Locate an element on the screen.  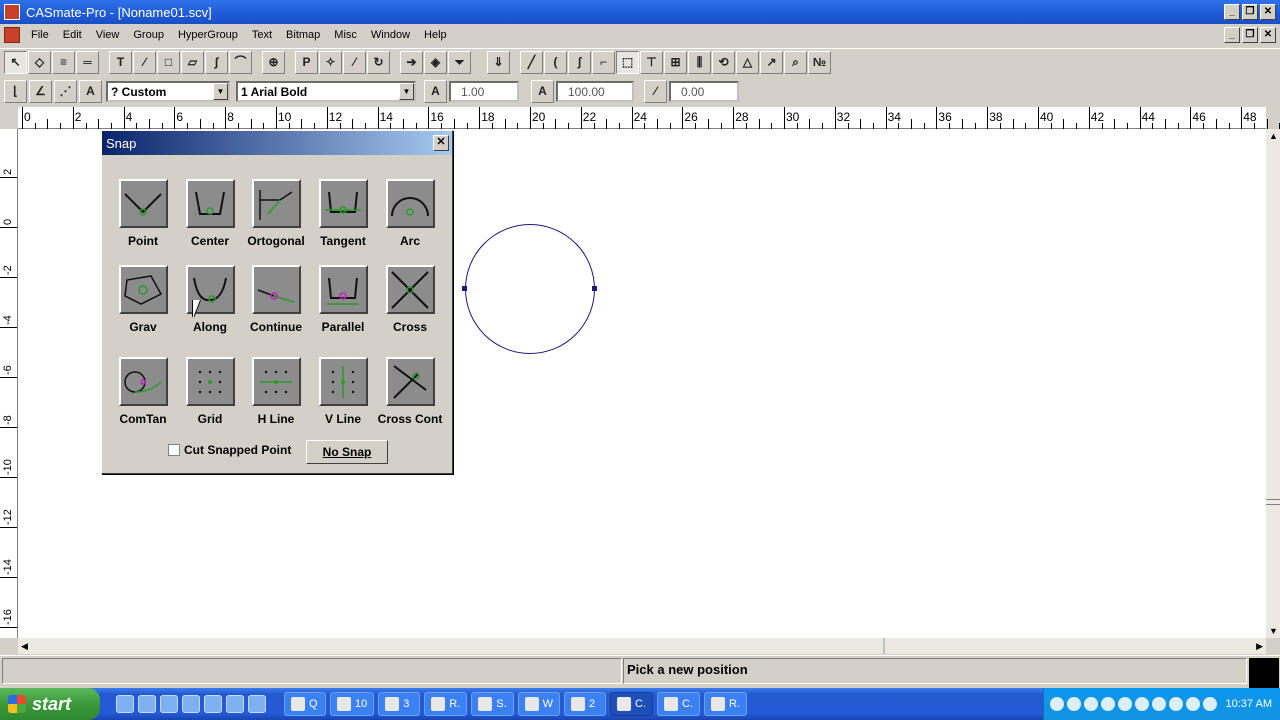
explorer-icon is located at coordinates (213, 704).